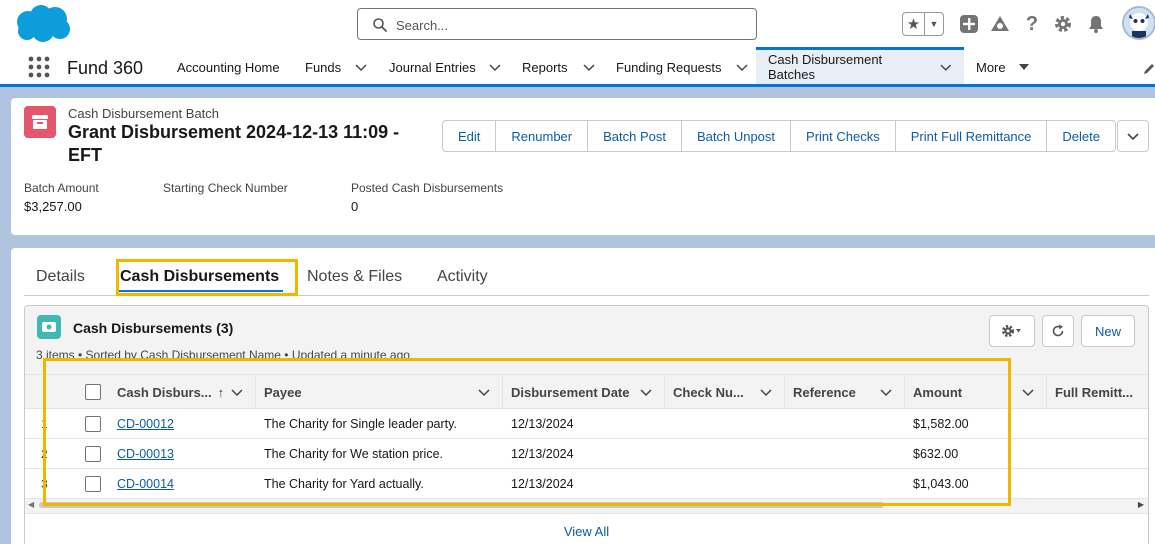  I want to click on print-checks-button: Print Checks, so click(843, 136).